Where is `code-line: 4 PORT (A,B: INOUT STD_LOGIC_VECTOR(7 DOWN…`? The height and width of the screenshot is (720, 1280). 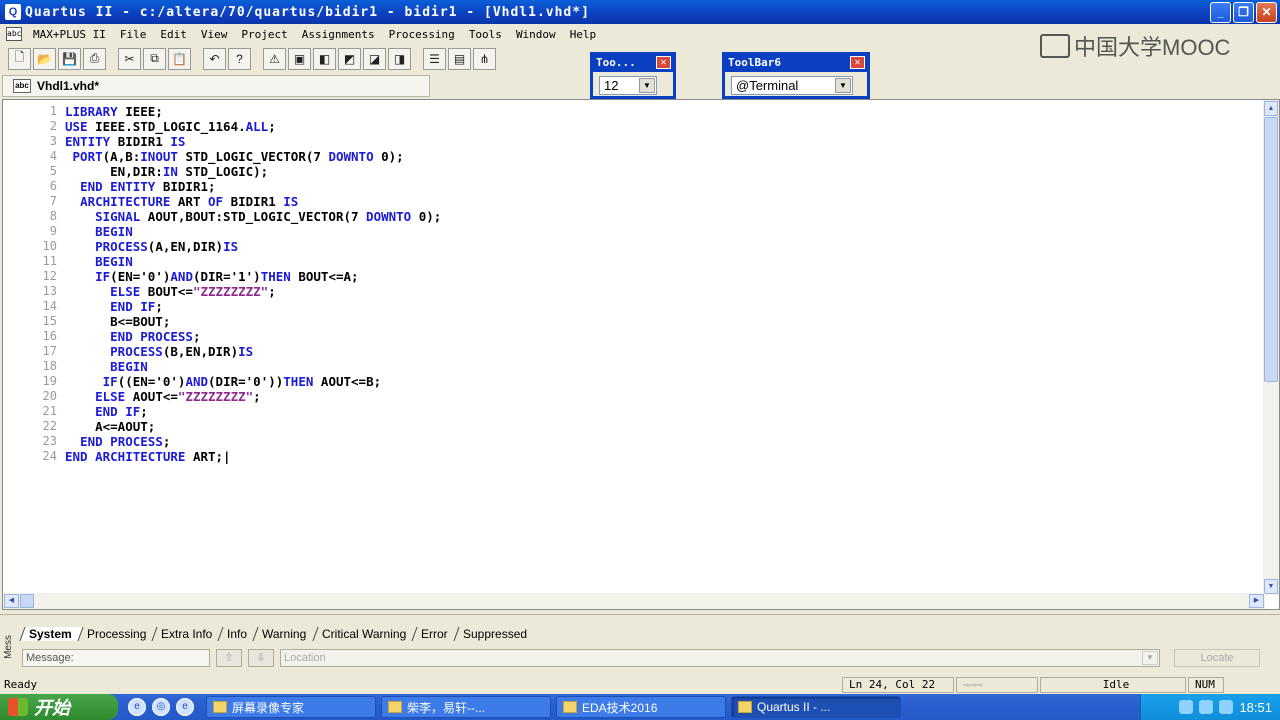
code-line: 4 PORT (A,B: INOUT STD_LOGIC_VECTOR(7 DOWN… is located at coordinates (222, 156).